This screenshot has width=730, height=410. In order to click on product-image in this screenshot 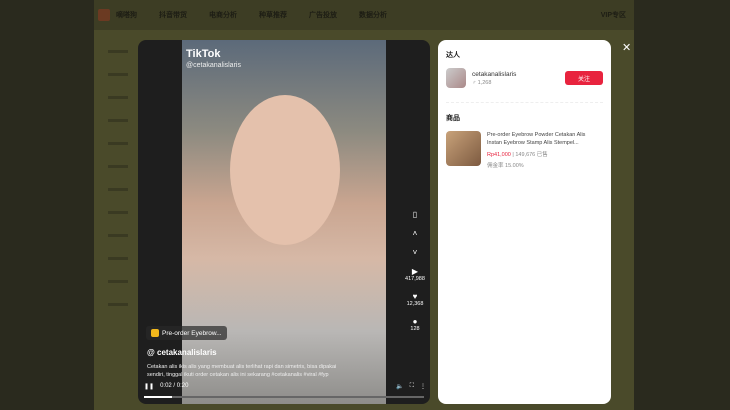, I will do `click(463, 148)`.